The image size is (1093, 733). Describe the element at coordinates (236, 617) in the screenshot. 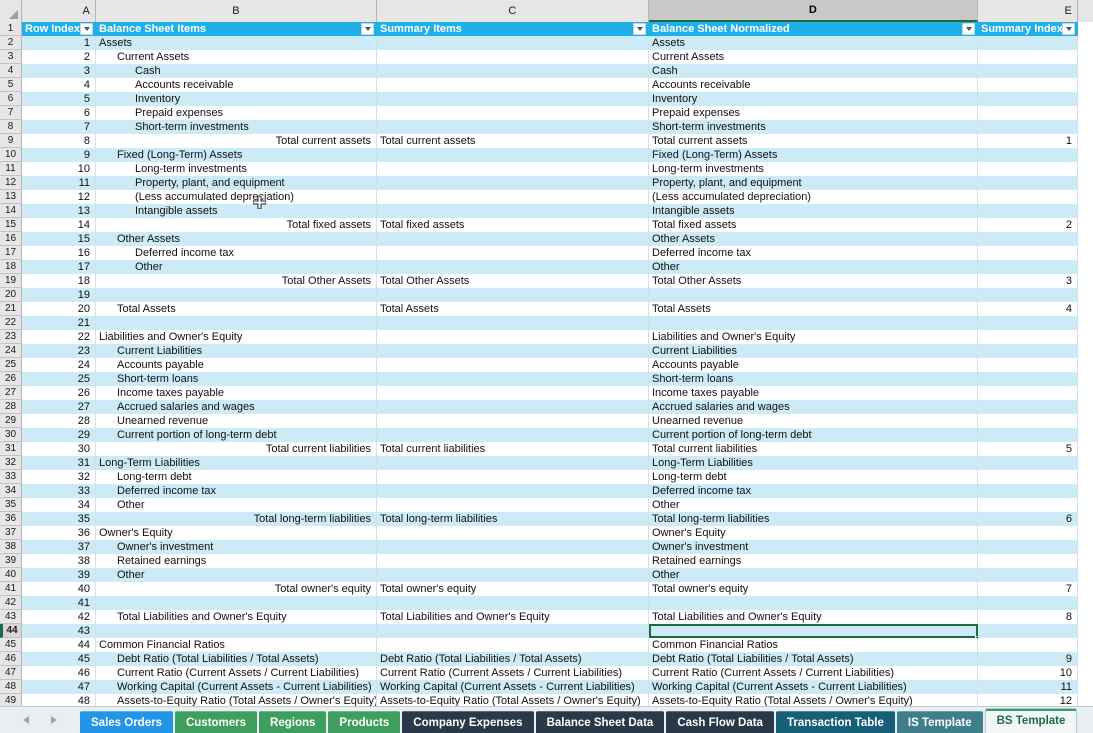

I see `cell-balance-sheet-items: Total Liabilities and Owner's Equity` at that location.